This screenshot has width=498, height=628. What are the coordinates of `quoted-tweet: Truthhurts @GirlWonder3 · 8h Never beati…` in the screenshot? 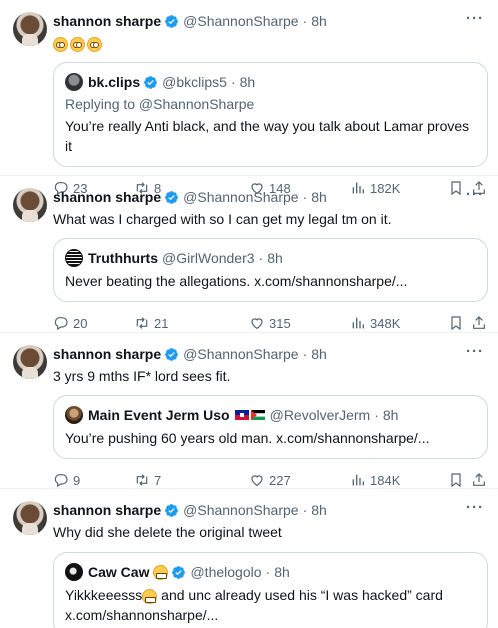 It's located at (270, 270).